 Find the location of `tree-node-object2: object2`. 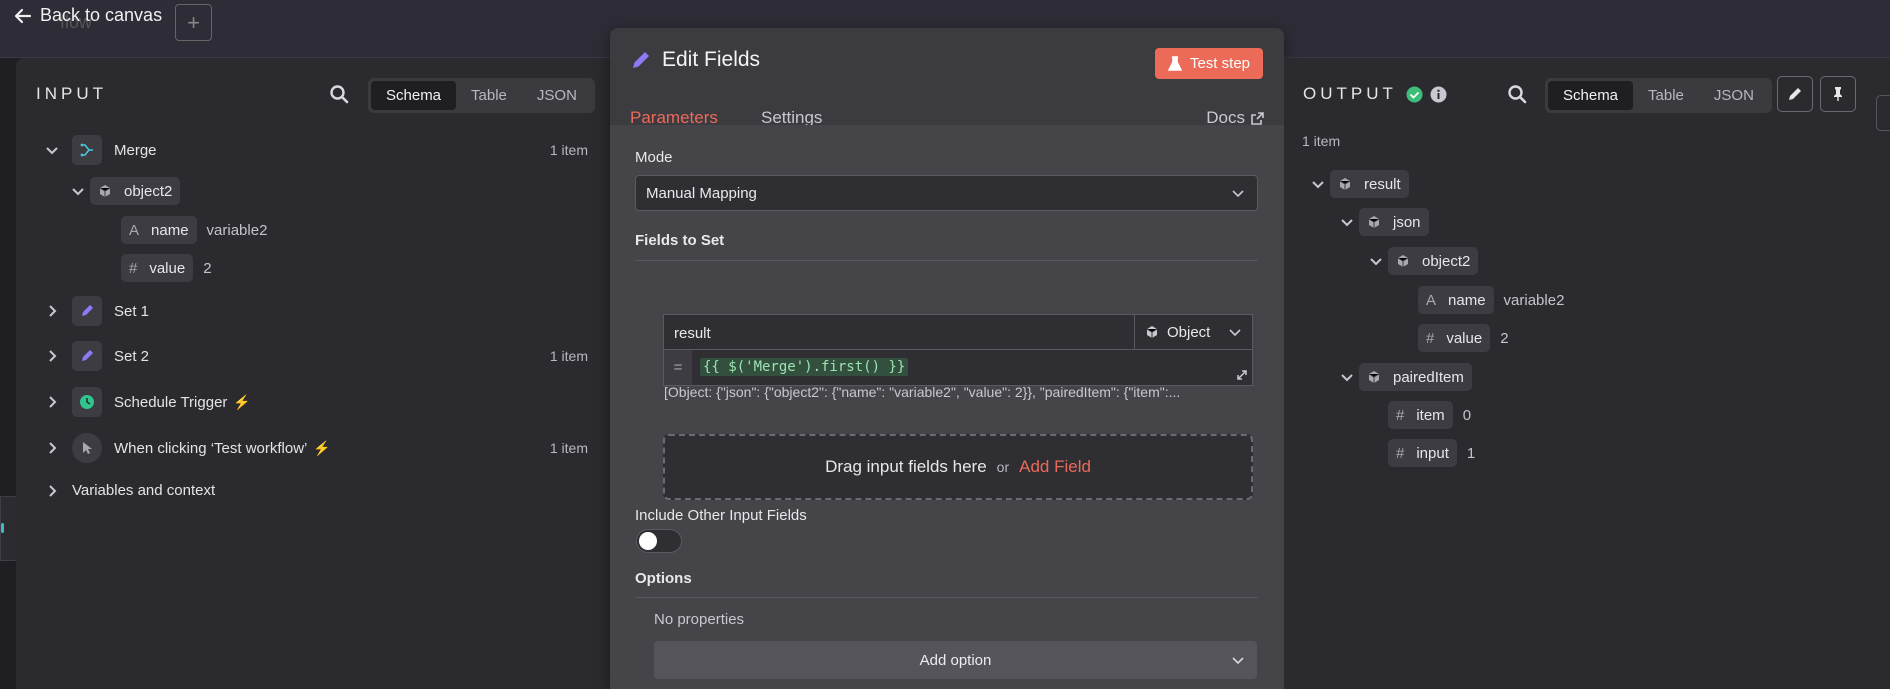

tree-node-object2: object2 is located at coordinates (125, 191).